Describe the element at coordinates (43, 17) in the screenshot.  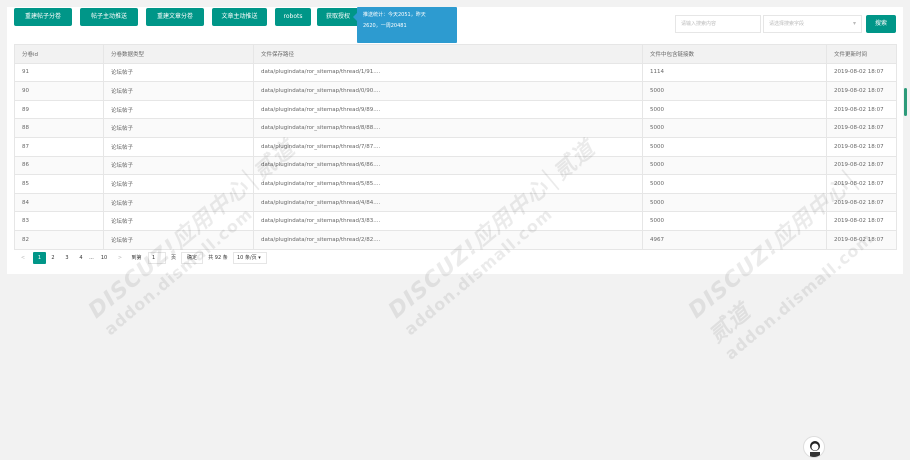
I see `rebuild-thread-volumes-button: 重建帖子分卷` at that location.